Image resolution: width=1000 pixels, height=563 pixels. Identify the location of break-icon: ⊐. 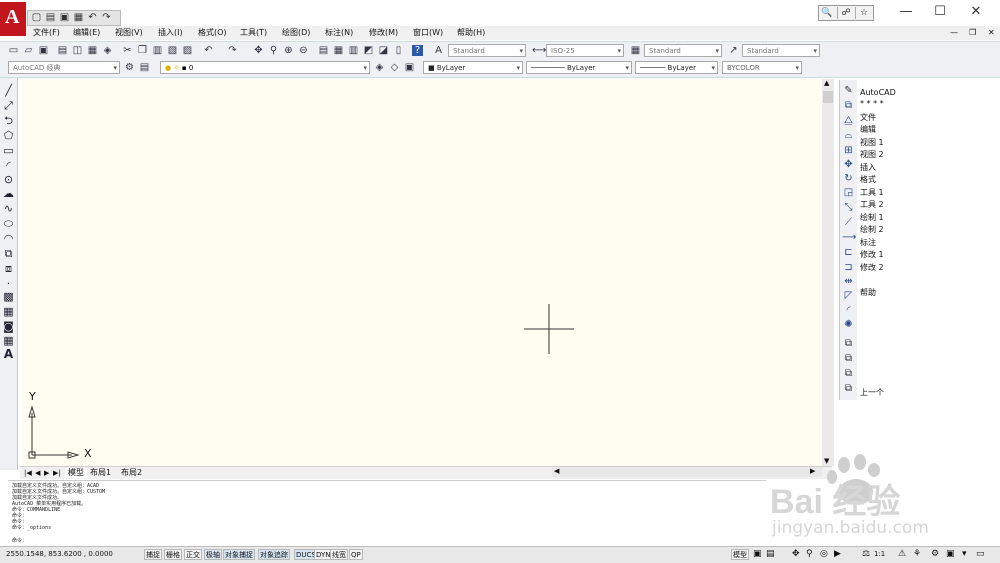
(848, 267).